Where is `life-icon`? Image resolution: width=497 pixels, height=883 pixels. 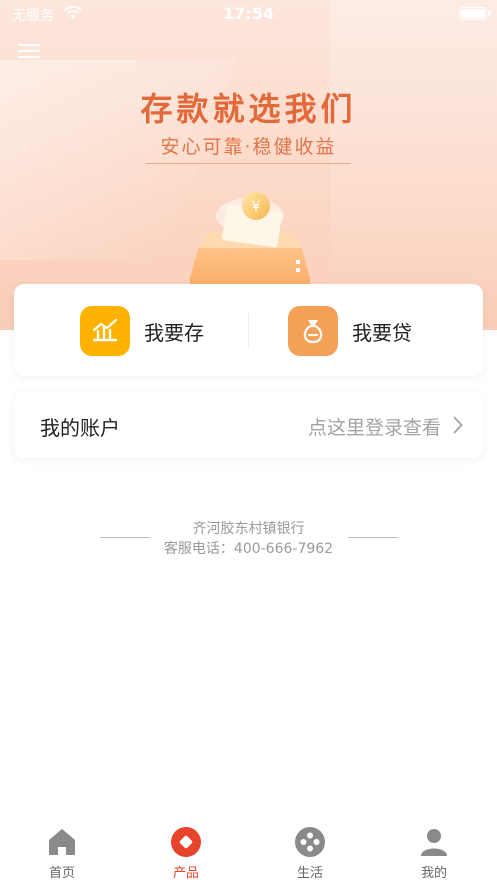
life-icon is located at coordinates (310, 842).